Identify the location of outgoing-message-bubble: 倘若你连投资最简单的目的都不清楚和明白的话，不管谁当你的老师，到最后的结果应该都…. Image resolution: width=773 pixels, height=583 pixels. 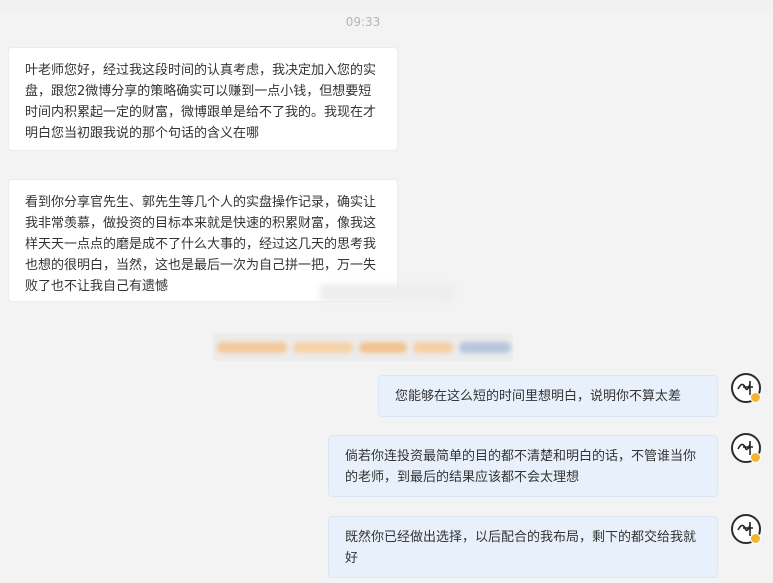
(523, 466).